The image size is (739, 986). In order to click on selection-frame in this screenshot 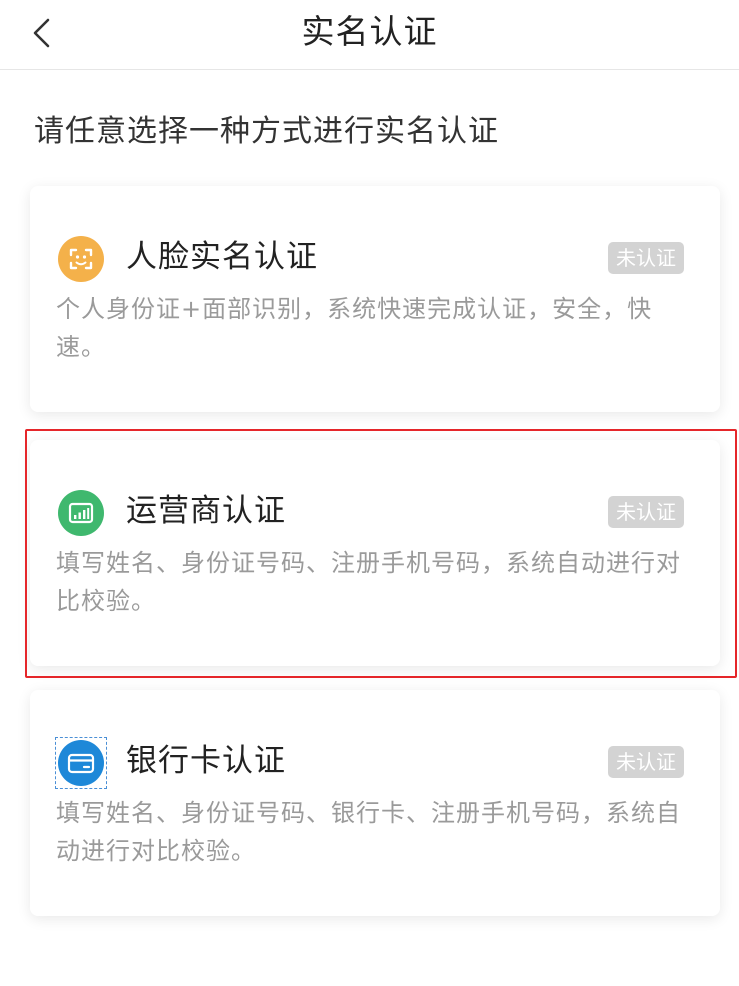, I will do `click(81, 763)`.